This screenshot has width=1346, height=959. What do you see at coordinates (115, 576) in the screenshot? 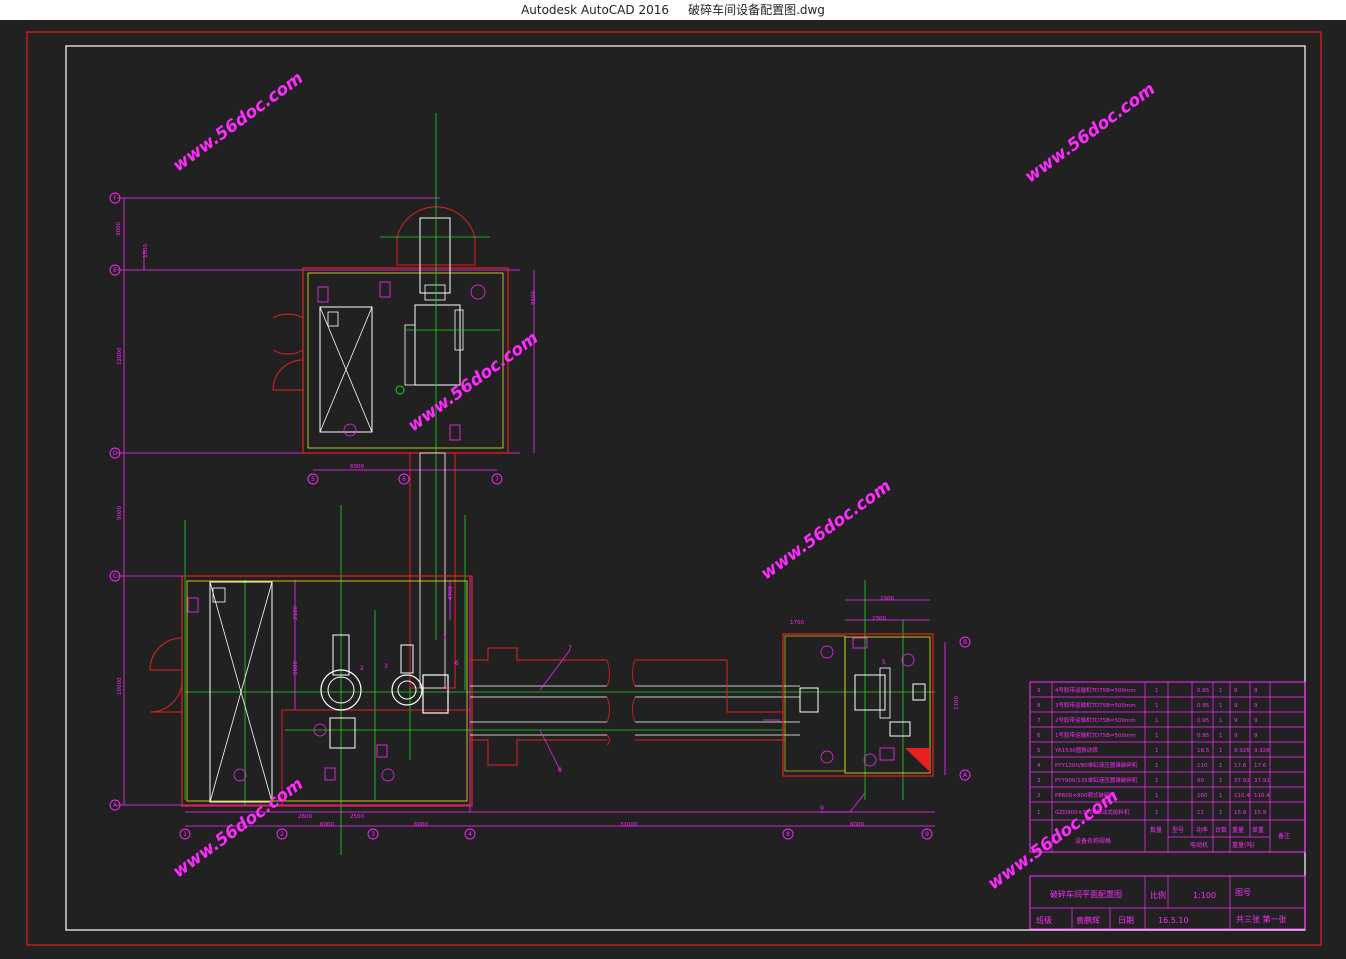
I see `axis-label-C: C` at bounding box center [115, 576].